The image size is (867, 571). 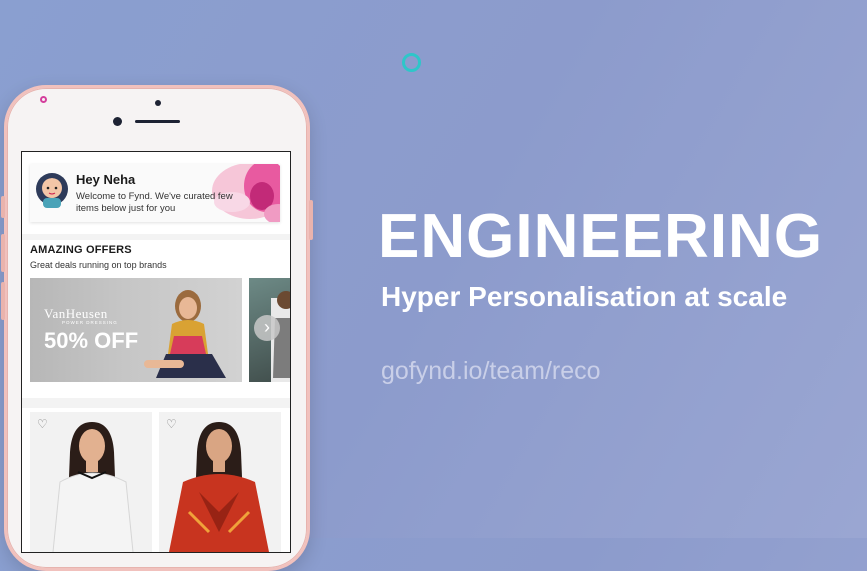 What do you see at coordinates (52, 190) in the screenshot?
I see `avatar` at bounding box center [52, 190].